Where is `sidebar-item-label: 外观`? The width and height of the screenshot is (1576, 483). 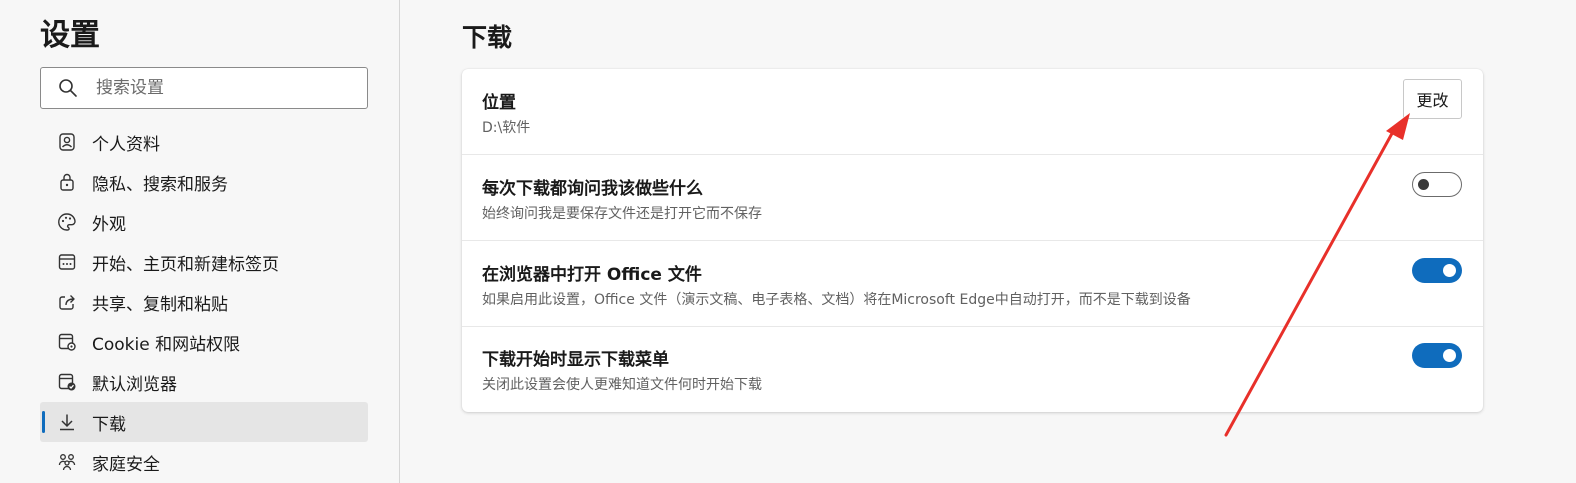 sidebar-item-label: 外观 is located at coordinates (109, 224).